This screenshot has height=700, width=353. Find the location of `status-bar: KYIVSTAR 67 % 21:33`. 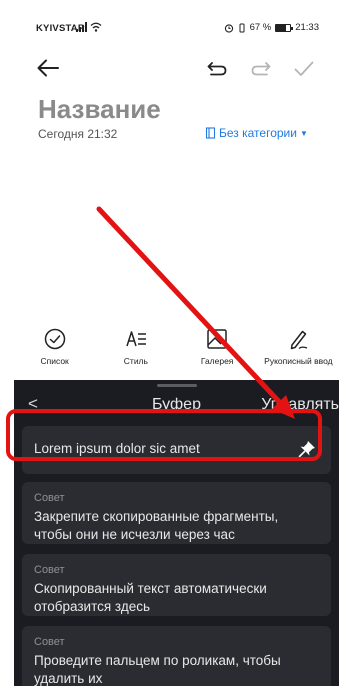

status-bar: KYIVSTAR 67 % 21:33 is located at coordinates (176, 28).